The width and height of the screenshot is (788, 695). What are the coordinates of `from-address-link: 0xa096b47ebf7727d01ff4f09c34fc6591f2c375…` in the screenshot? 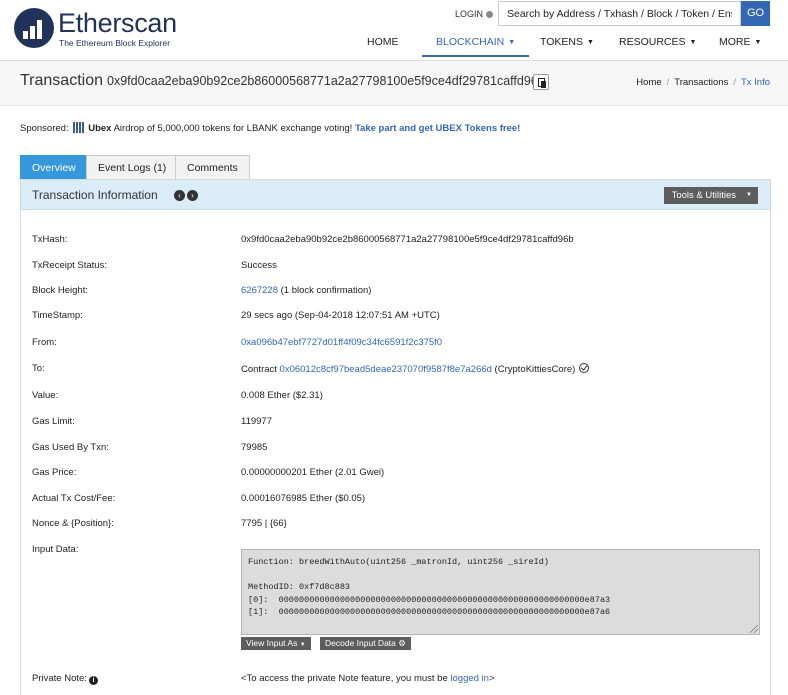 It's located at (341, 342).